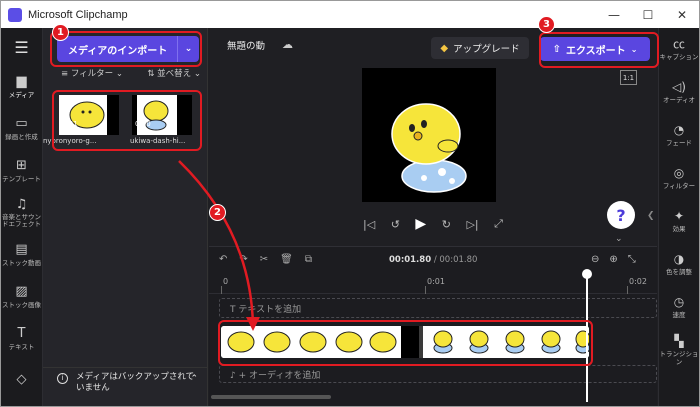 The image size is (700, 407). Describe the element at coordinates (60, 32) in the screenshot. I see `step-badge: 1` at that location.